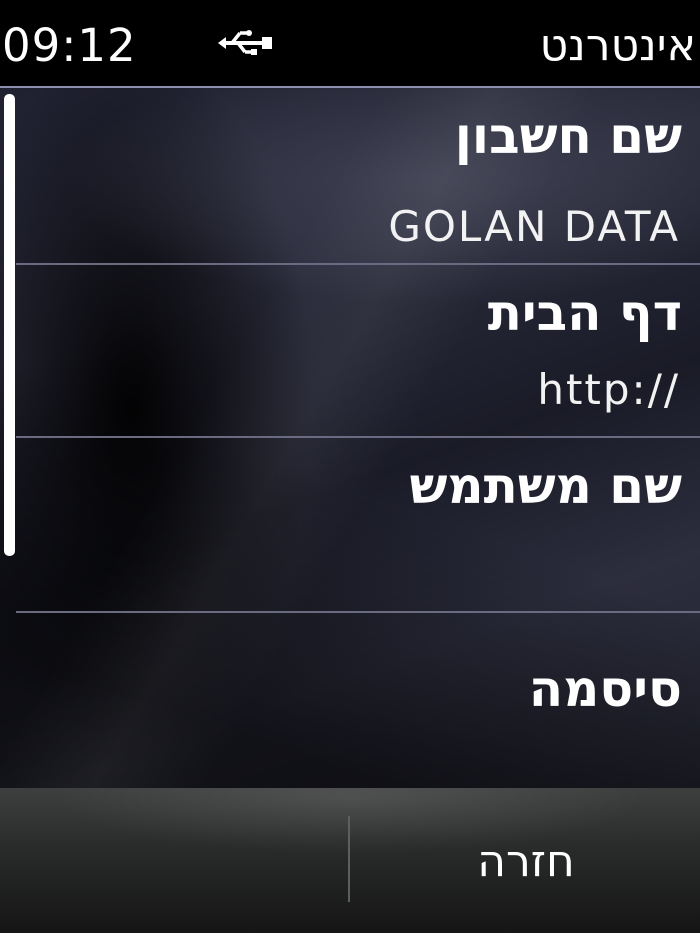 This screenshot has width=700, height=933. Describe the element at coordinates (350, 44) in the screenshot. I see `status-bar: 09:12 אינטרנט` at that location.